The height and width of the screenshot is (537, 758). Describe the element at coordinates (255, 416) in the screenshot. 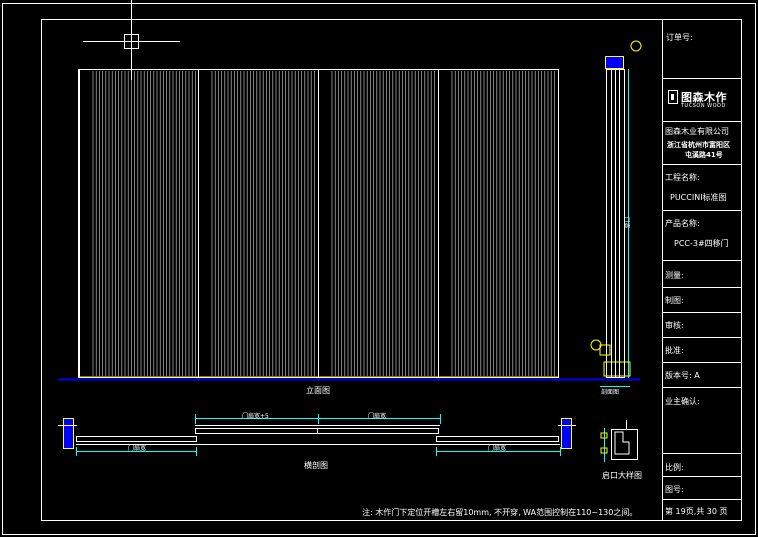

I see `dim-top-left: 门扇宽+5` at that location.